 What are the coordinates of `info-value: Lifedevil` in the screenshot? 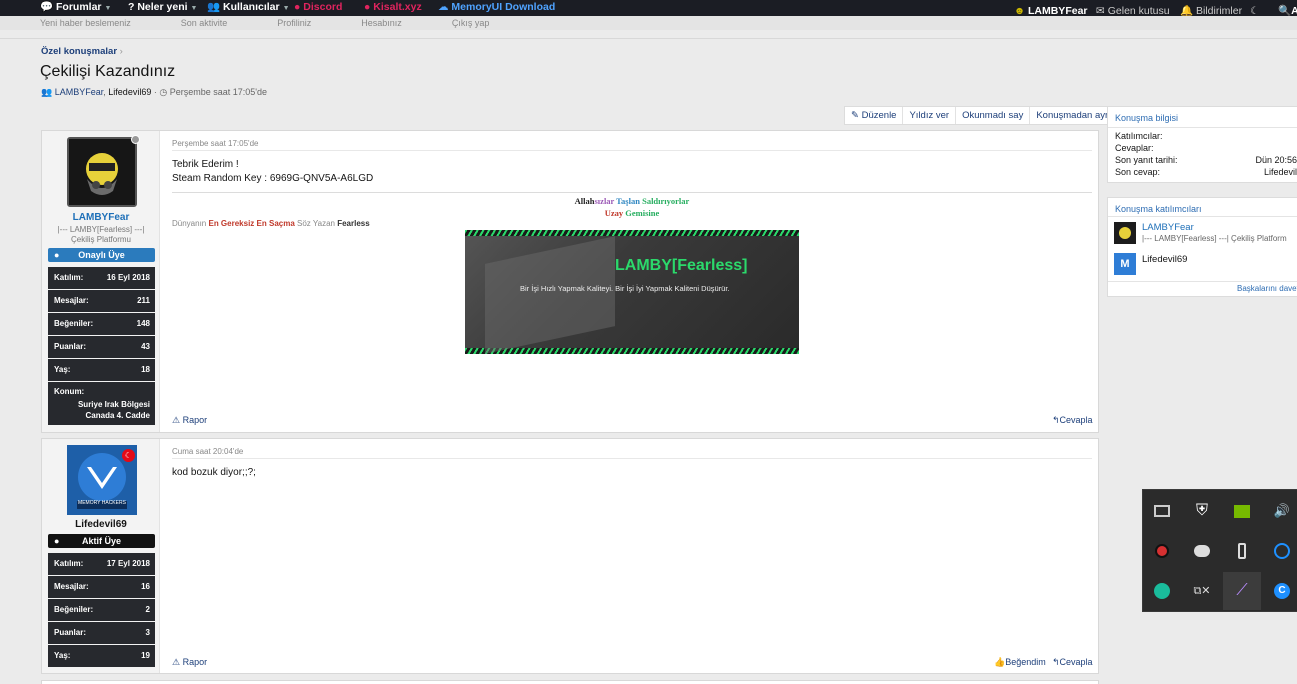 It's located at (1280, 172).